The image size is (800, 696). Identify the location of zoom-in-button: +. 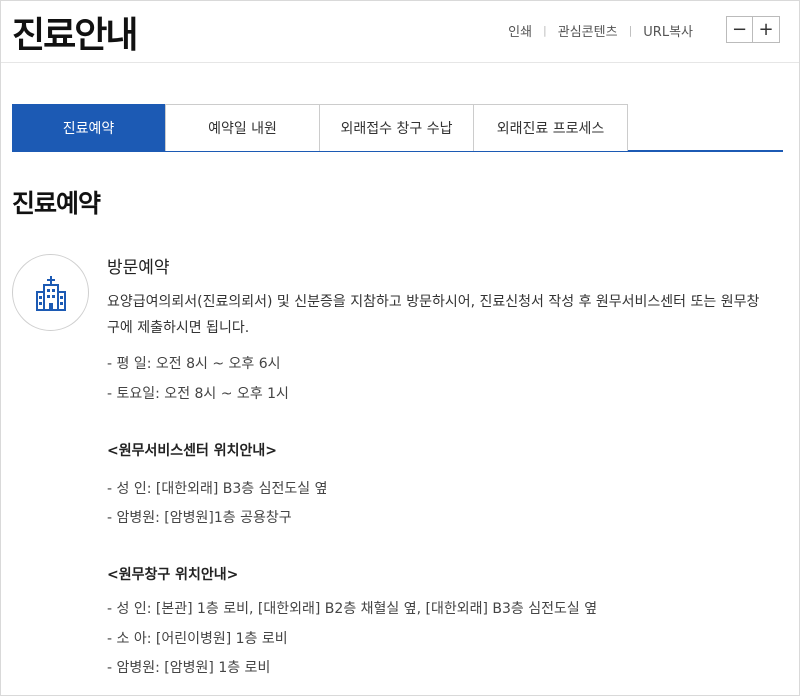
(766, 29).